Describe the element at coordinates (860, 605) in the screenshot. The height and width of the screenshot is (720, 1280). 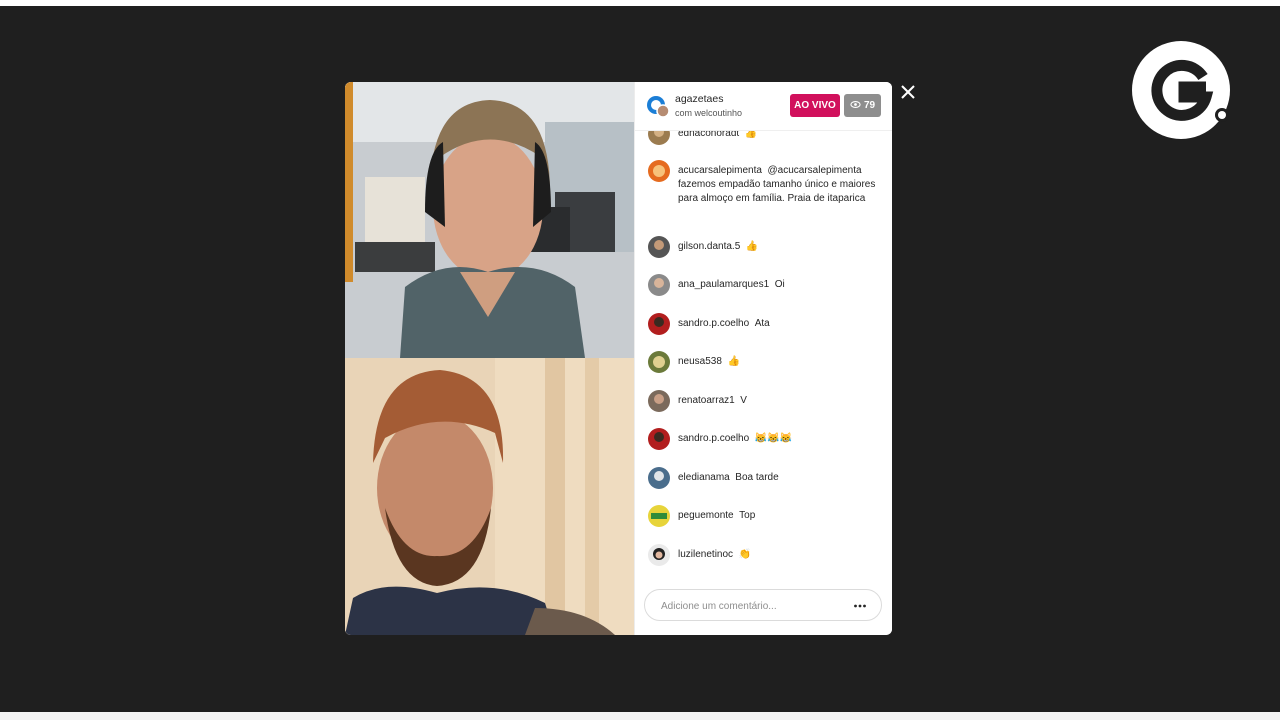
I see `more-horizontal-icon` at that location.